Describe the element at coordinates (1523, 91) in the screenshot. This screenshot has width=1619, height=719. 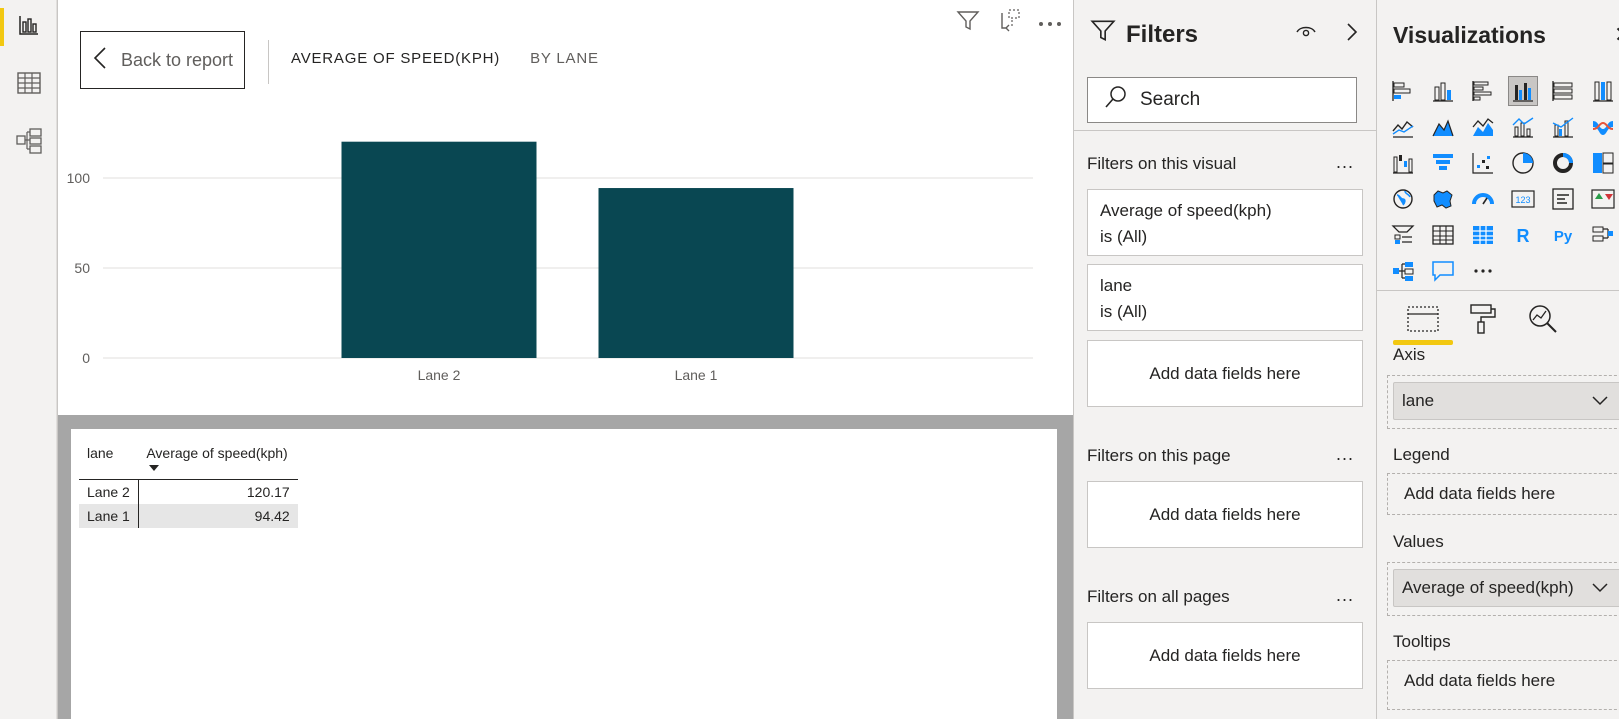
I see `clustered-column-icon` at that location.